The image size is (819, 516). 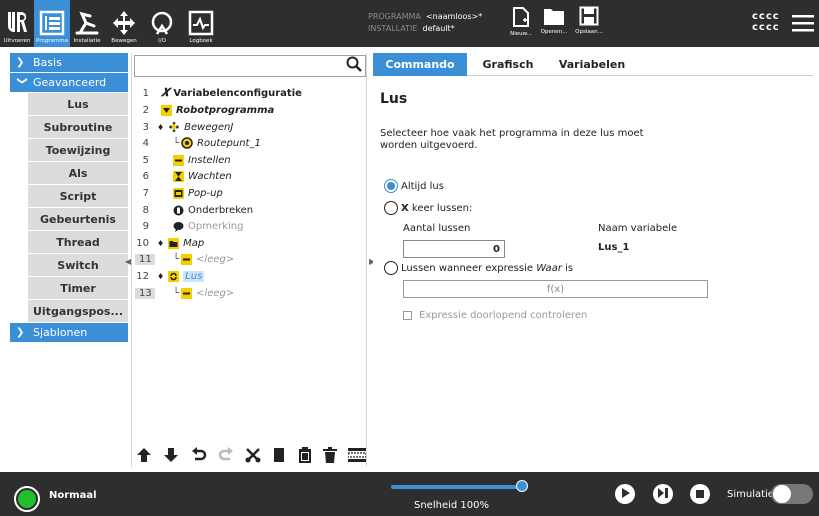 What do you see at coordinates (87, 23) in the screenshot?
I see `nav-installation: Installatie` at bounding box center [87, 23].